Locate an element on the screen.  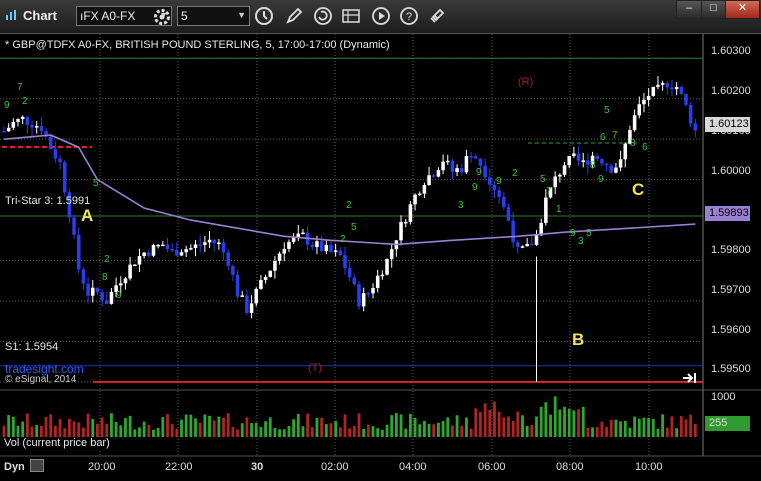
interval-select: ▼ is located at coordinates (213, 16).